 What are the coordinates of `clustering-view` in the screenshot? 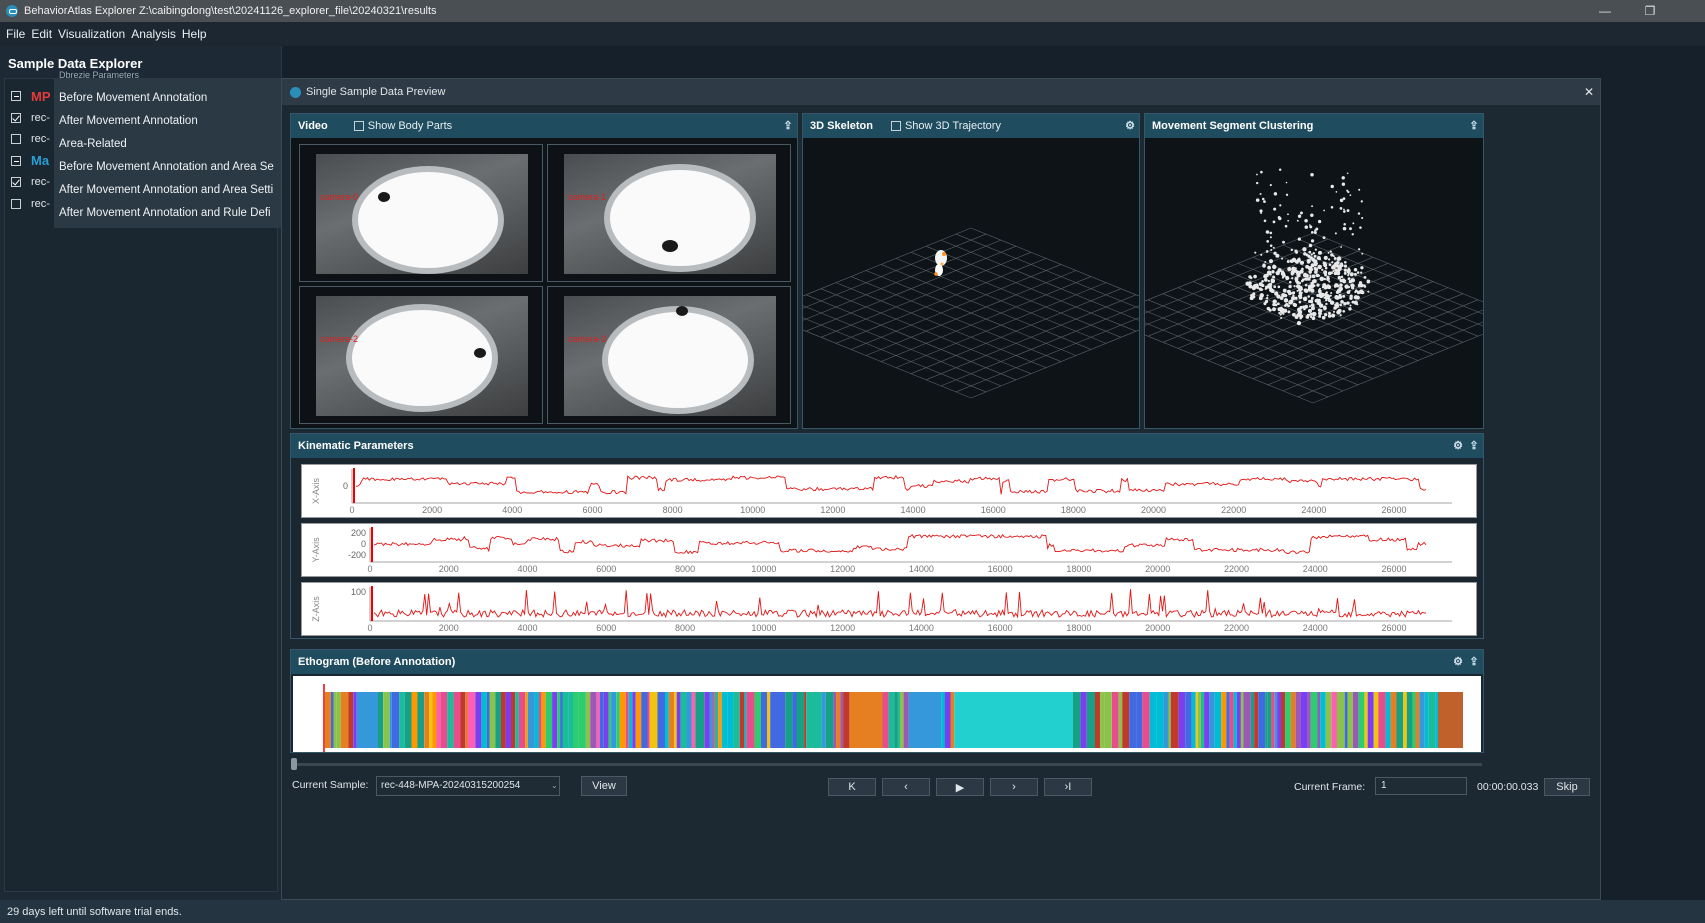 It's located at (1314, 286).